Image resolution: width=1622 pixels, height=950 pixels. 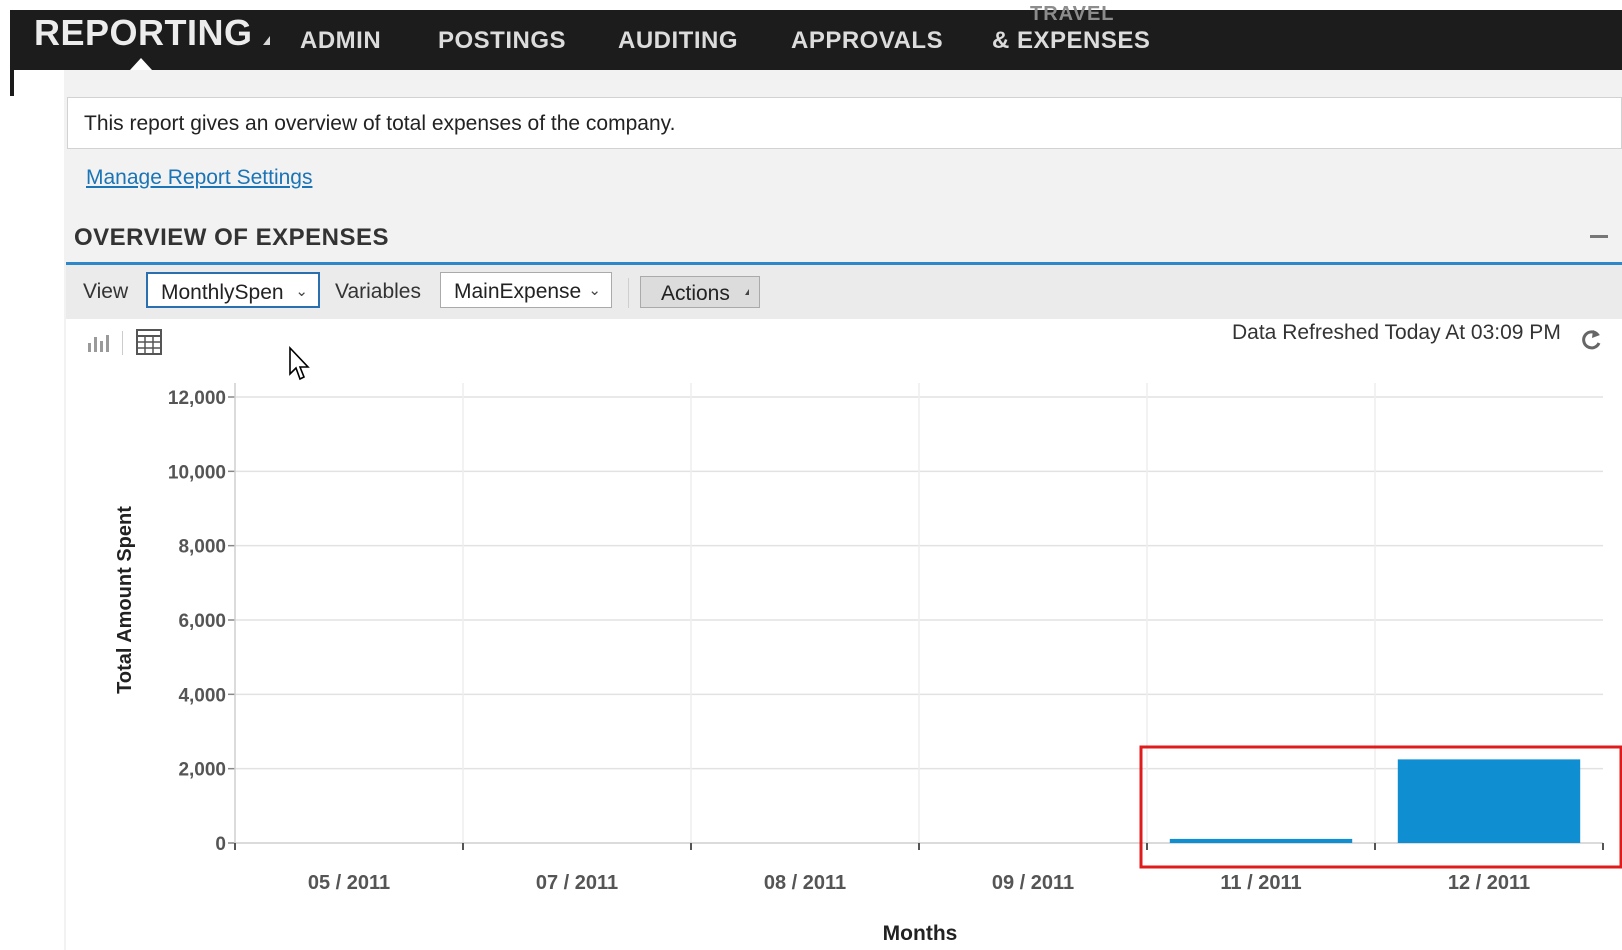 What do you see at coordinates (1489, 883) in the screenshot?
I see `x-tick-label: 12 / 2011` at bounding box center [1489, 883].